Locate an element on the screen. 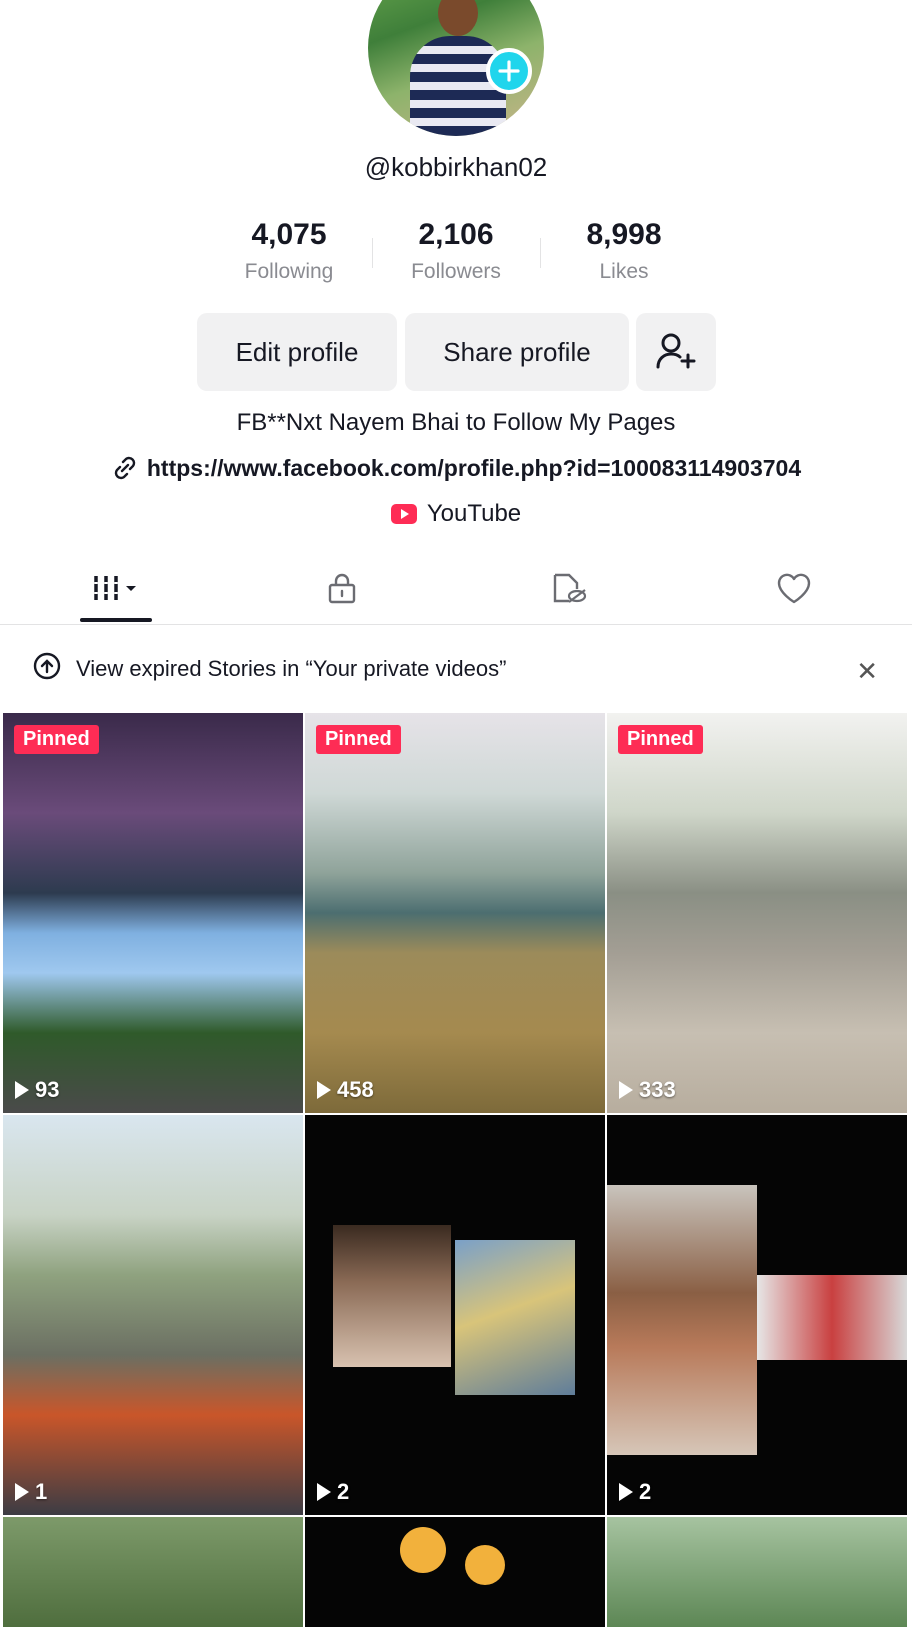 The width and height of the screenshot is (912, 1627). tab-videos is located at coordinates (116, 588).